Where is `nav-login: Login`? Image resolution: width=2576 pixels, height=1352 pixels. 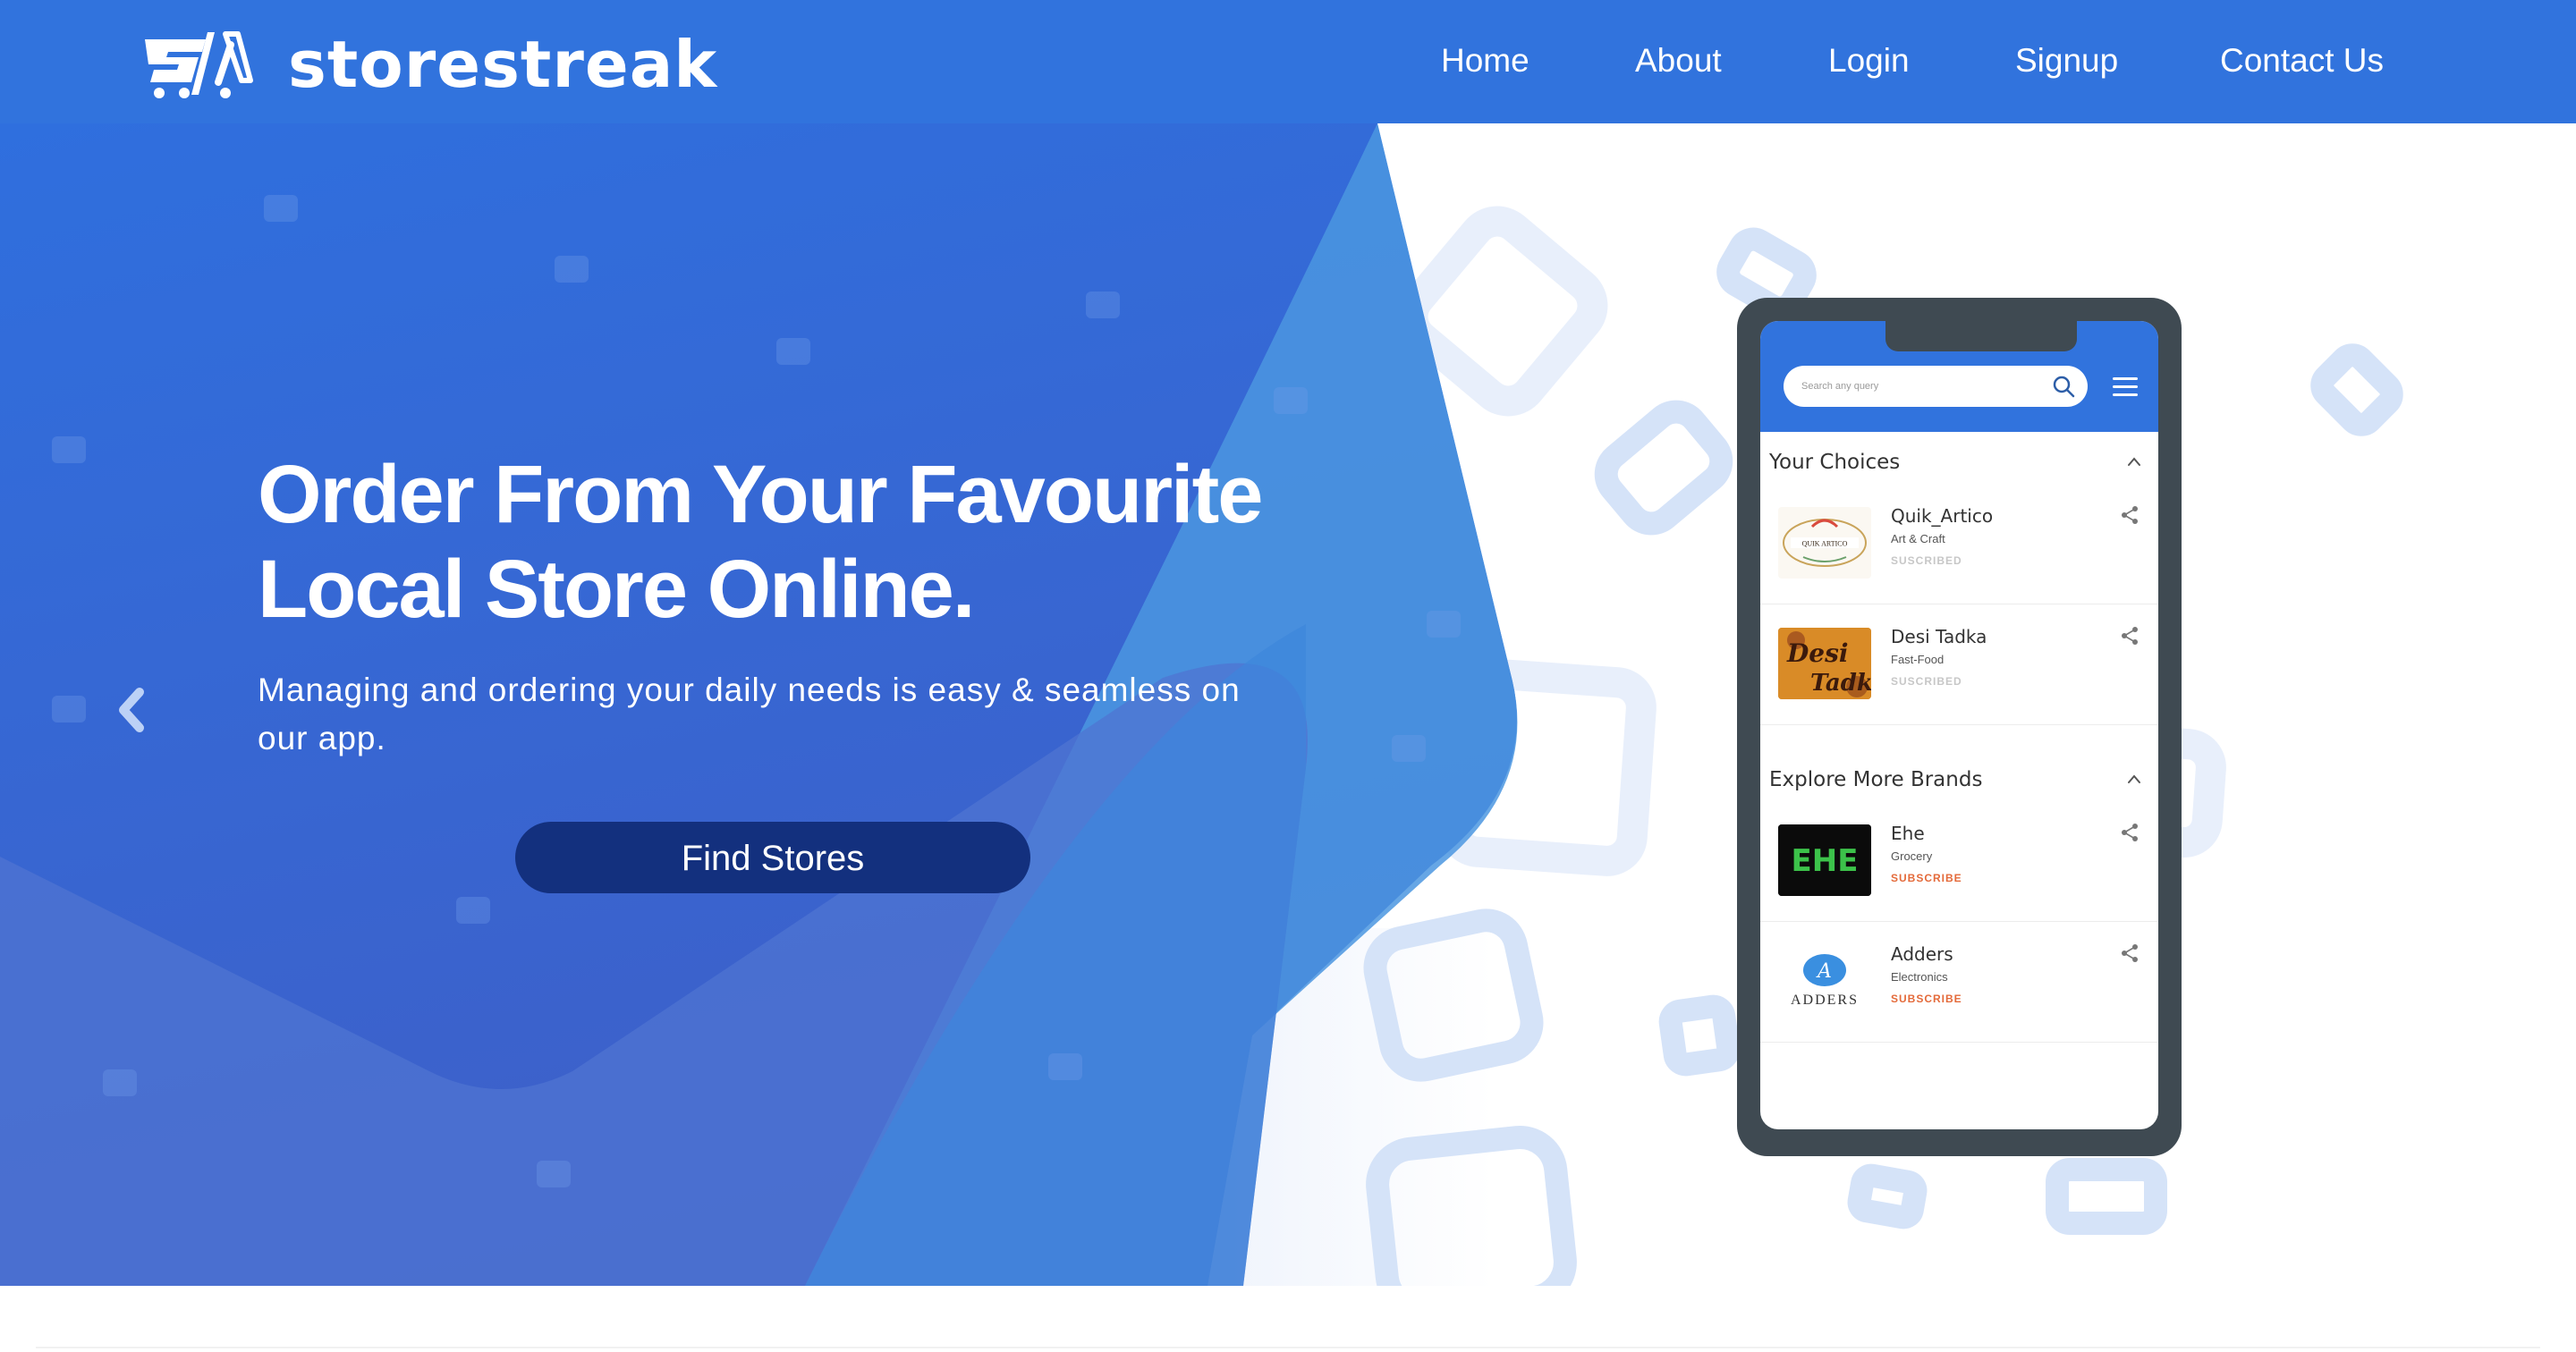
nav-login: Login is located at coordinates (1869, 61).